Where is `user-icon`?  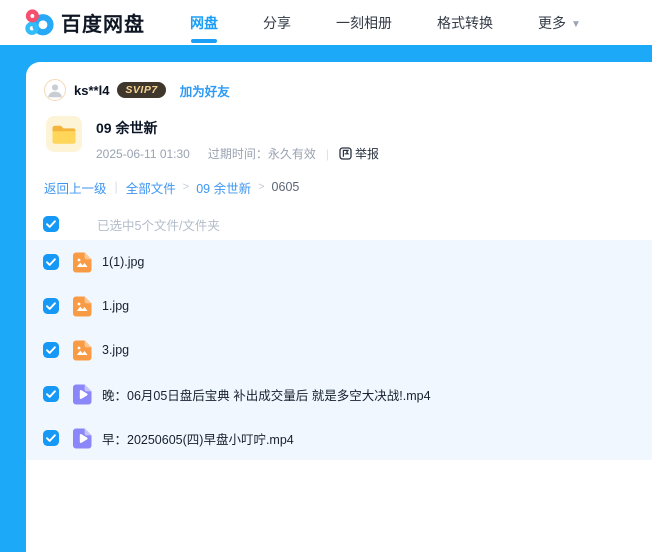 user-icon is located at coordinates (55, 91).